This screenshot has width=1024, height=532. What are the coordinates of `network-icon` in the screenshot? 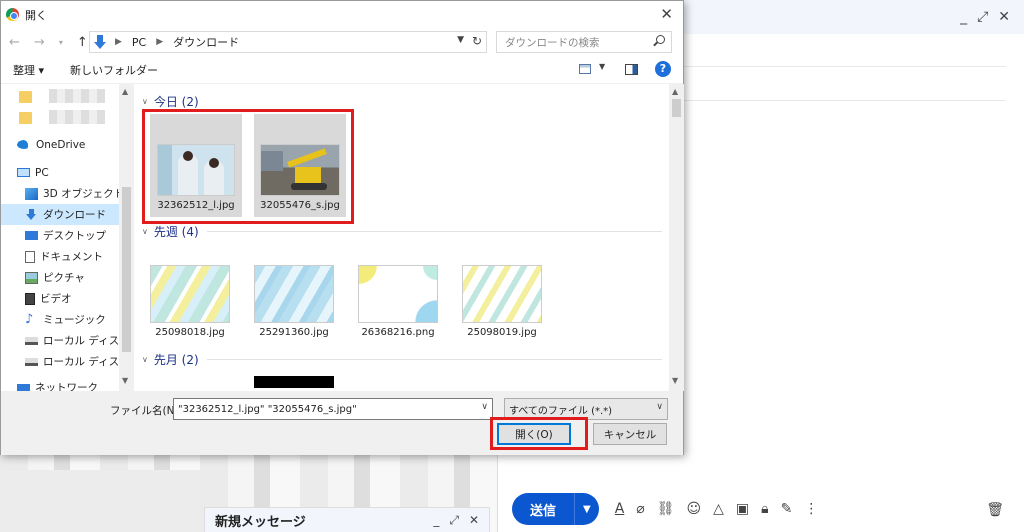 It's located at (23, 387).